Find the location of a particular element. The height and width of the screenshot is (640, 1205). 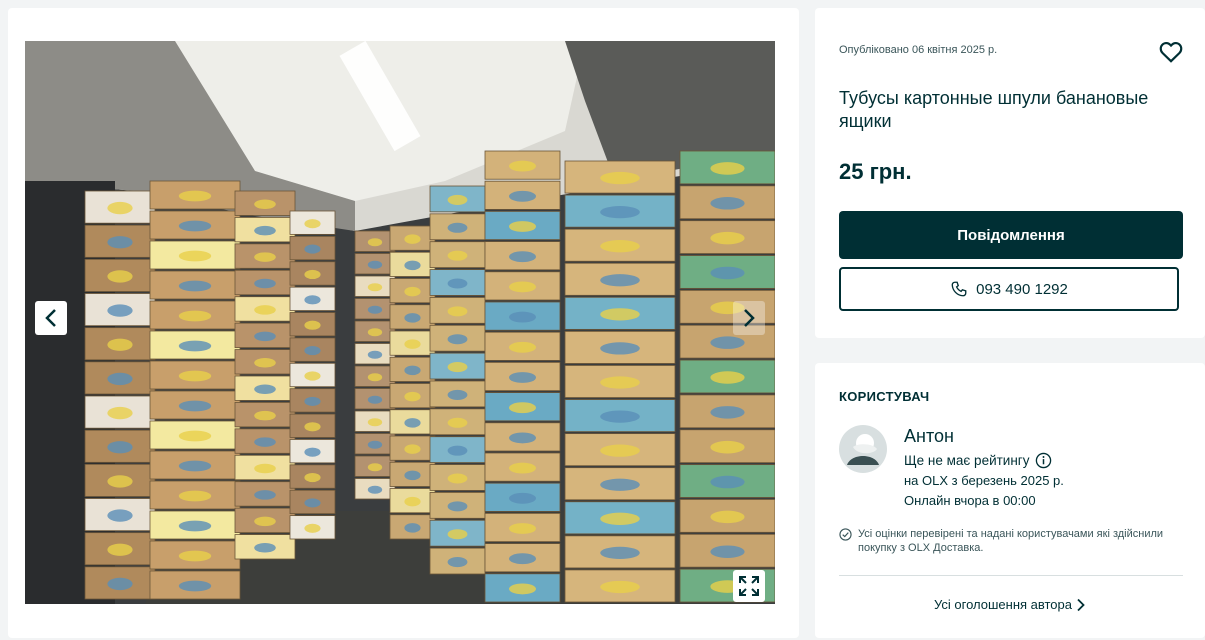

previous-photo-button is located at coordinates (51, 318).